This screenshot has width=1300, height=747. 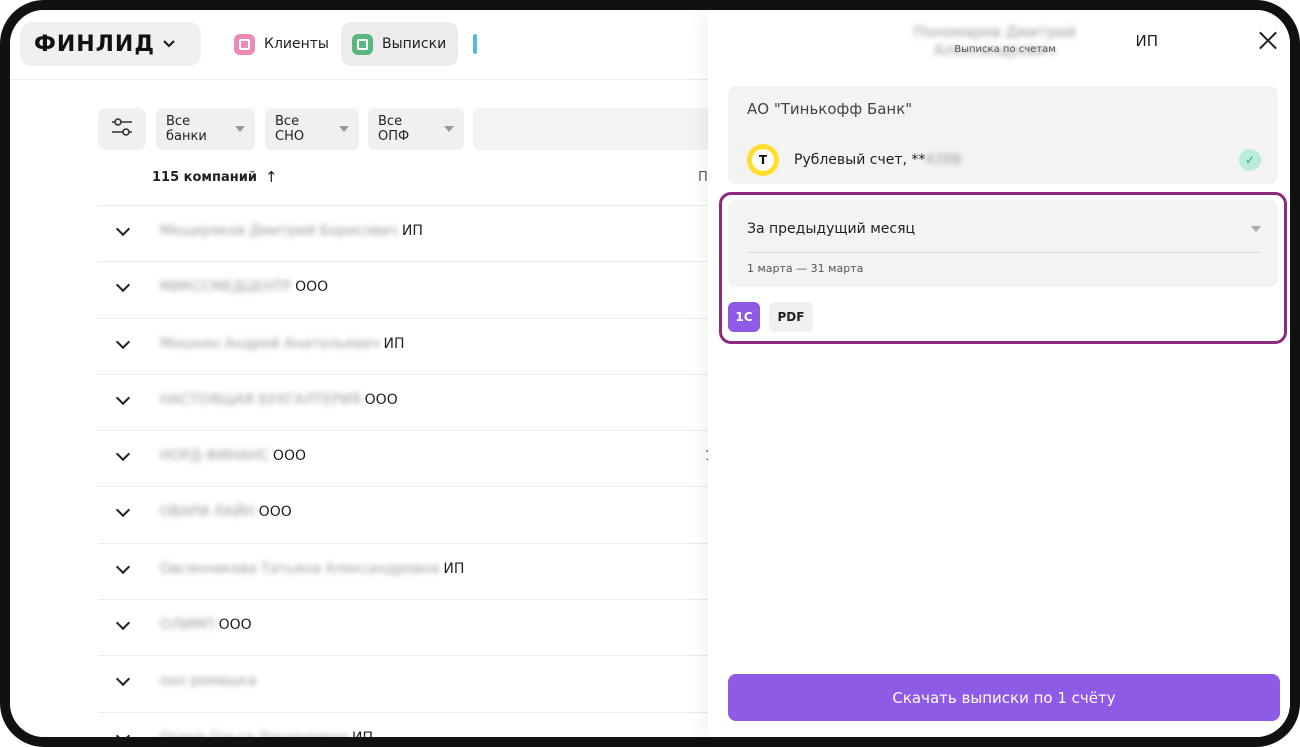 What do you see at coordinates (279, 399) in the screenshot?
I see `company-name: НАСТОЯЩАЯ БУХГАЛТЕРИЯ ООО` at bounding box center [279, 399].